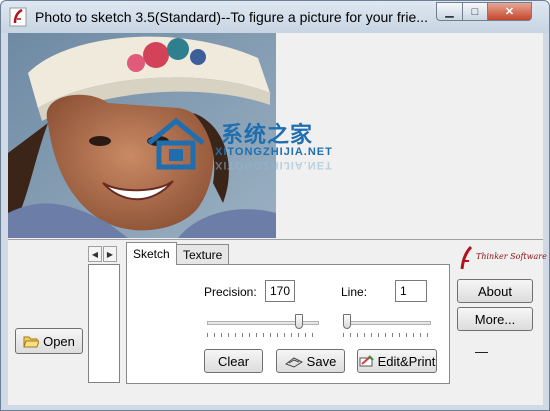  What do you see at coordinates (406, 361) in the screenshot?
I see `edit-print-button-label: Edit&Print` at bounding box center [406, 361].